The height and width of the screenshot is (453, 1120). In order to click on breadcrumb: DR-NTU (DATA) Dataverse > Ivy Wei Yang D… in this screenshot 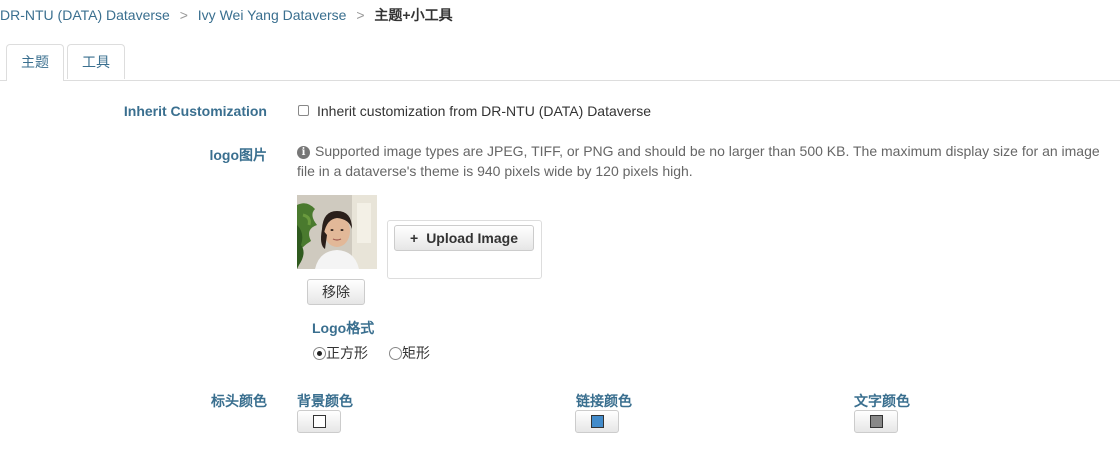, I will do `click(226, 15)`.